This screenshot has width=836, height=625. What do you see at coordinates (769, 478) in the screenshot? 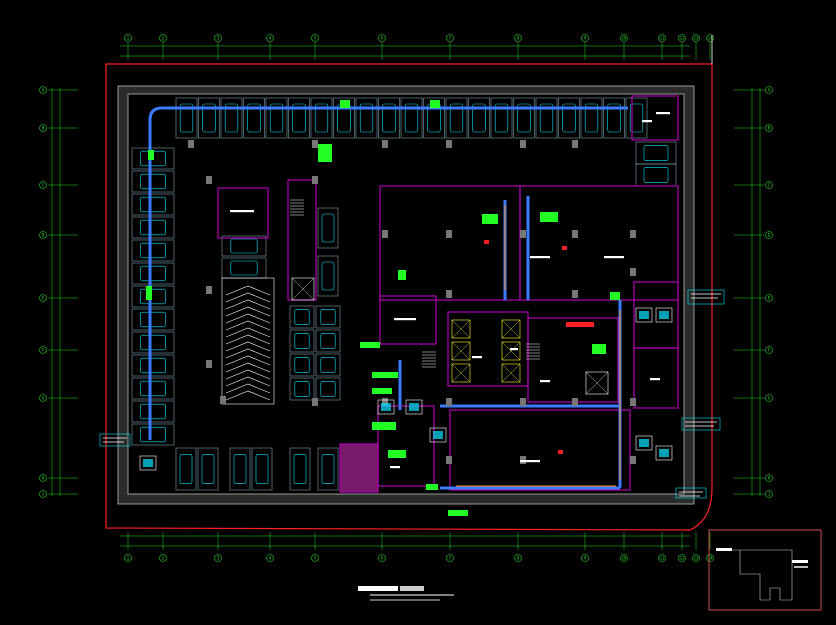
I see `axis-label-right: H` at bounding box center [769, 478].